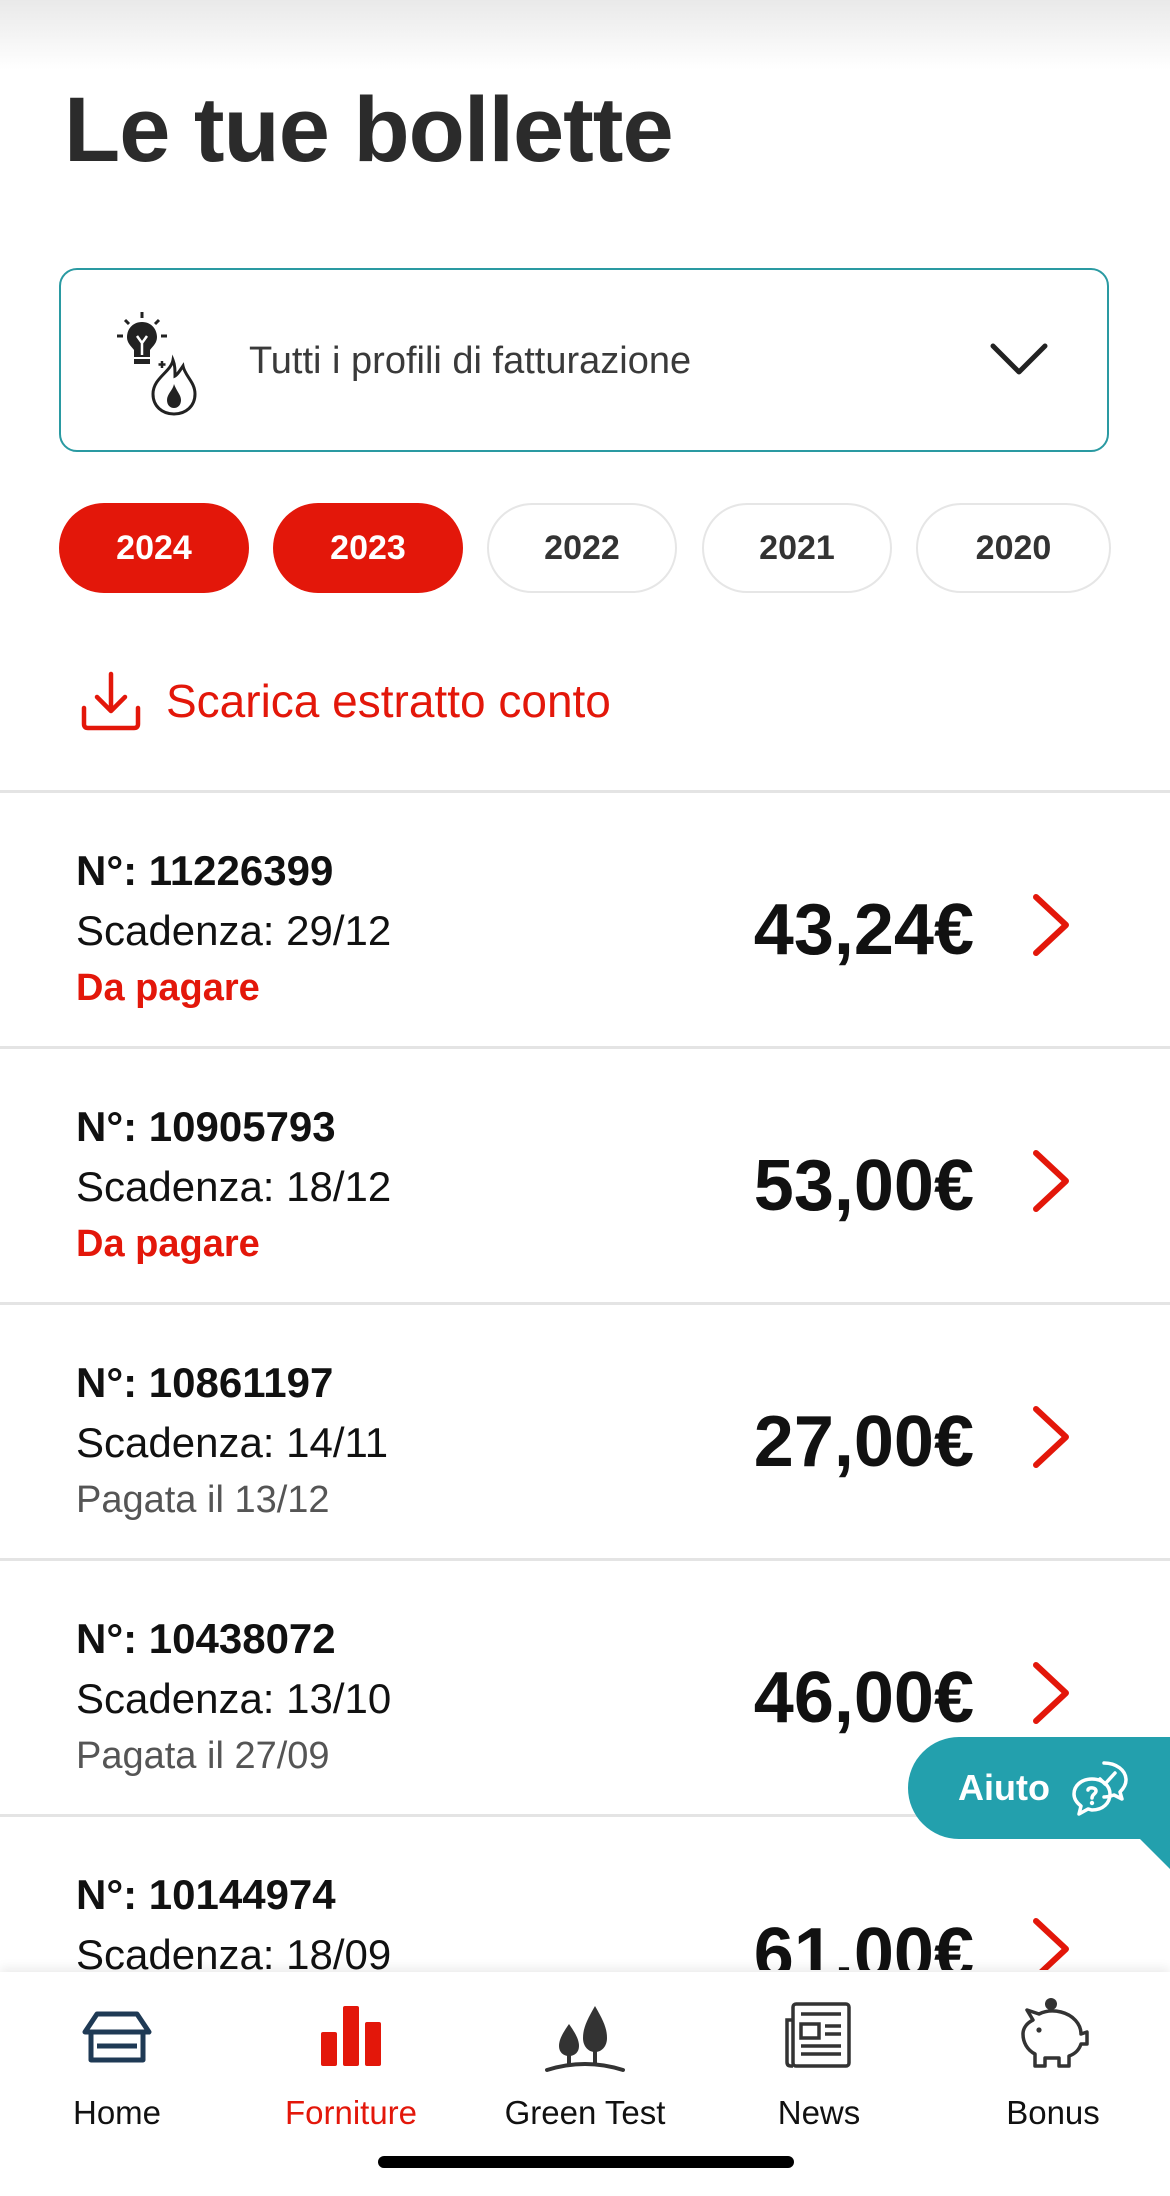 The width and height of the screenshot is (1170, 2196). I want to click on billing-profile-label: Tutti i profili di fatturazione, so click(470, 361).